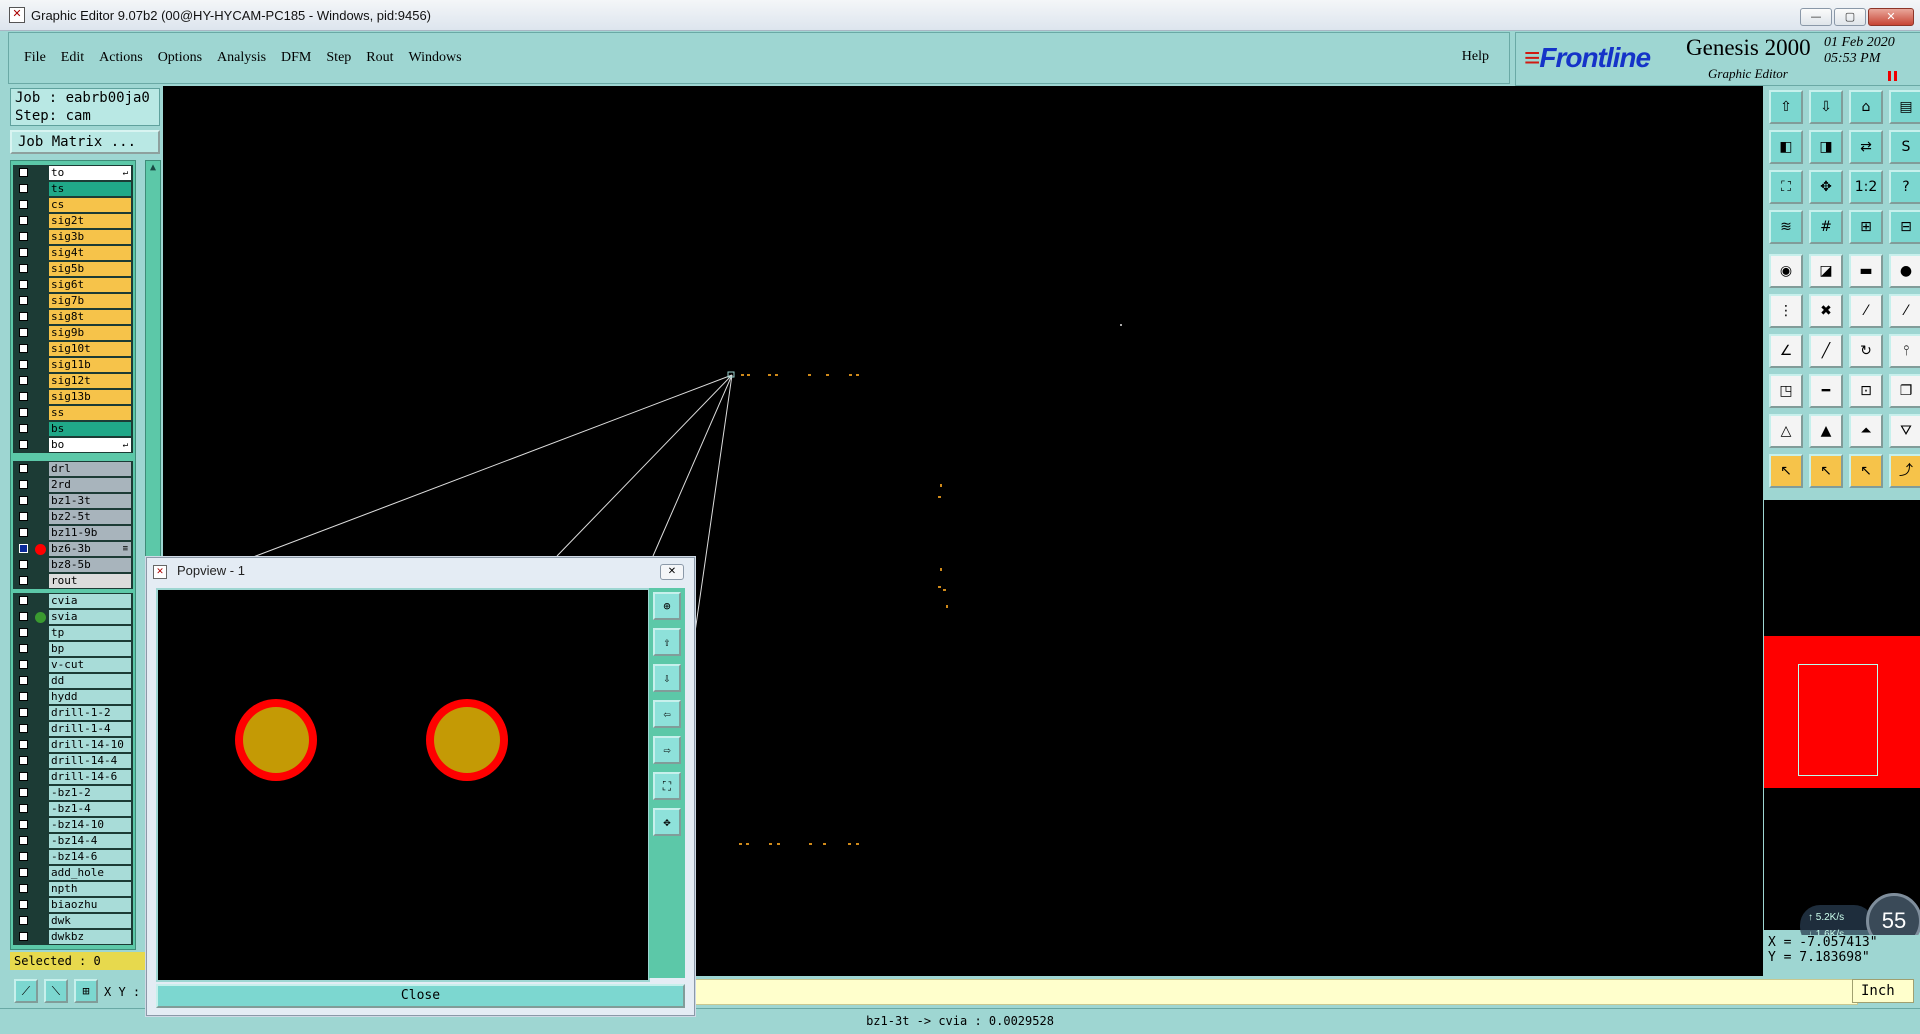 This screenshot has height=1034, width=1920. I want to click on layer-row: drill-1-4, so click(73, 729).